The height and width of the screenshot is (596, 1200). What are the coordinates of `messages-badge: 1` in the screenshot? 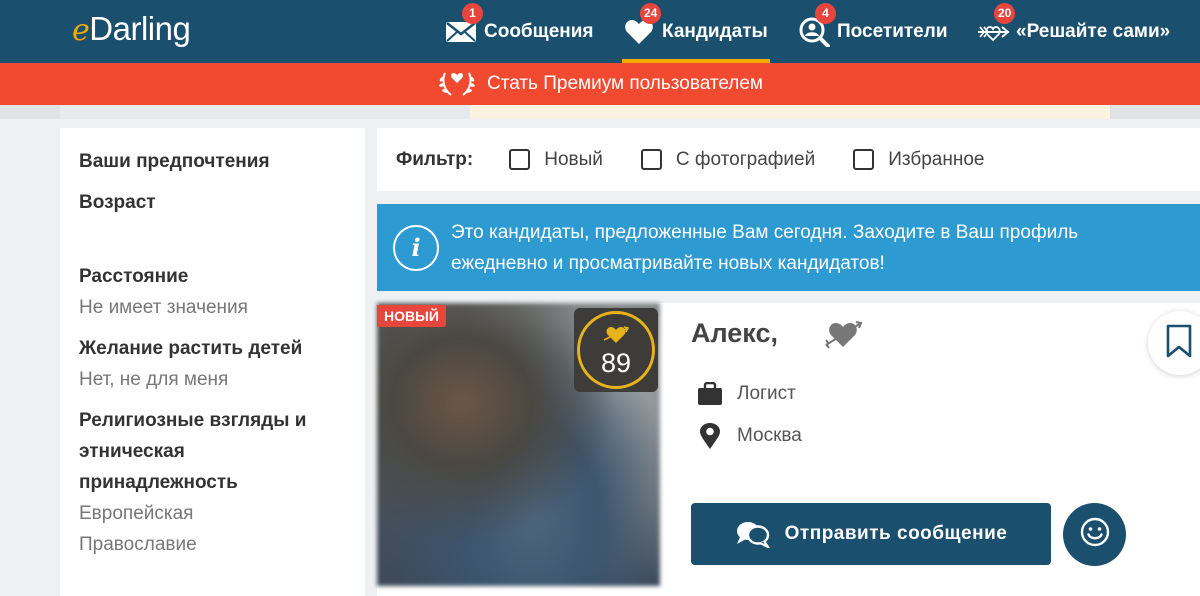 It's located at (472, 13).